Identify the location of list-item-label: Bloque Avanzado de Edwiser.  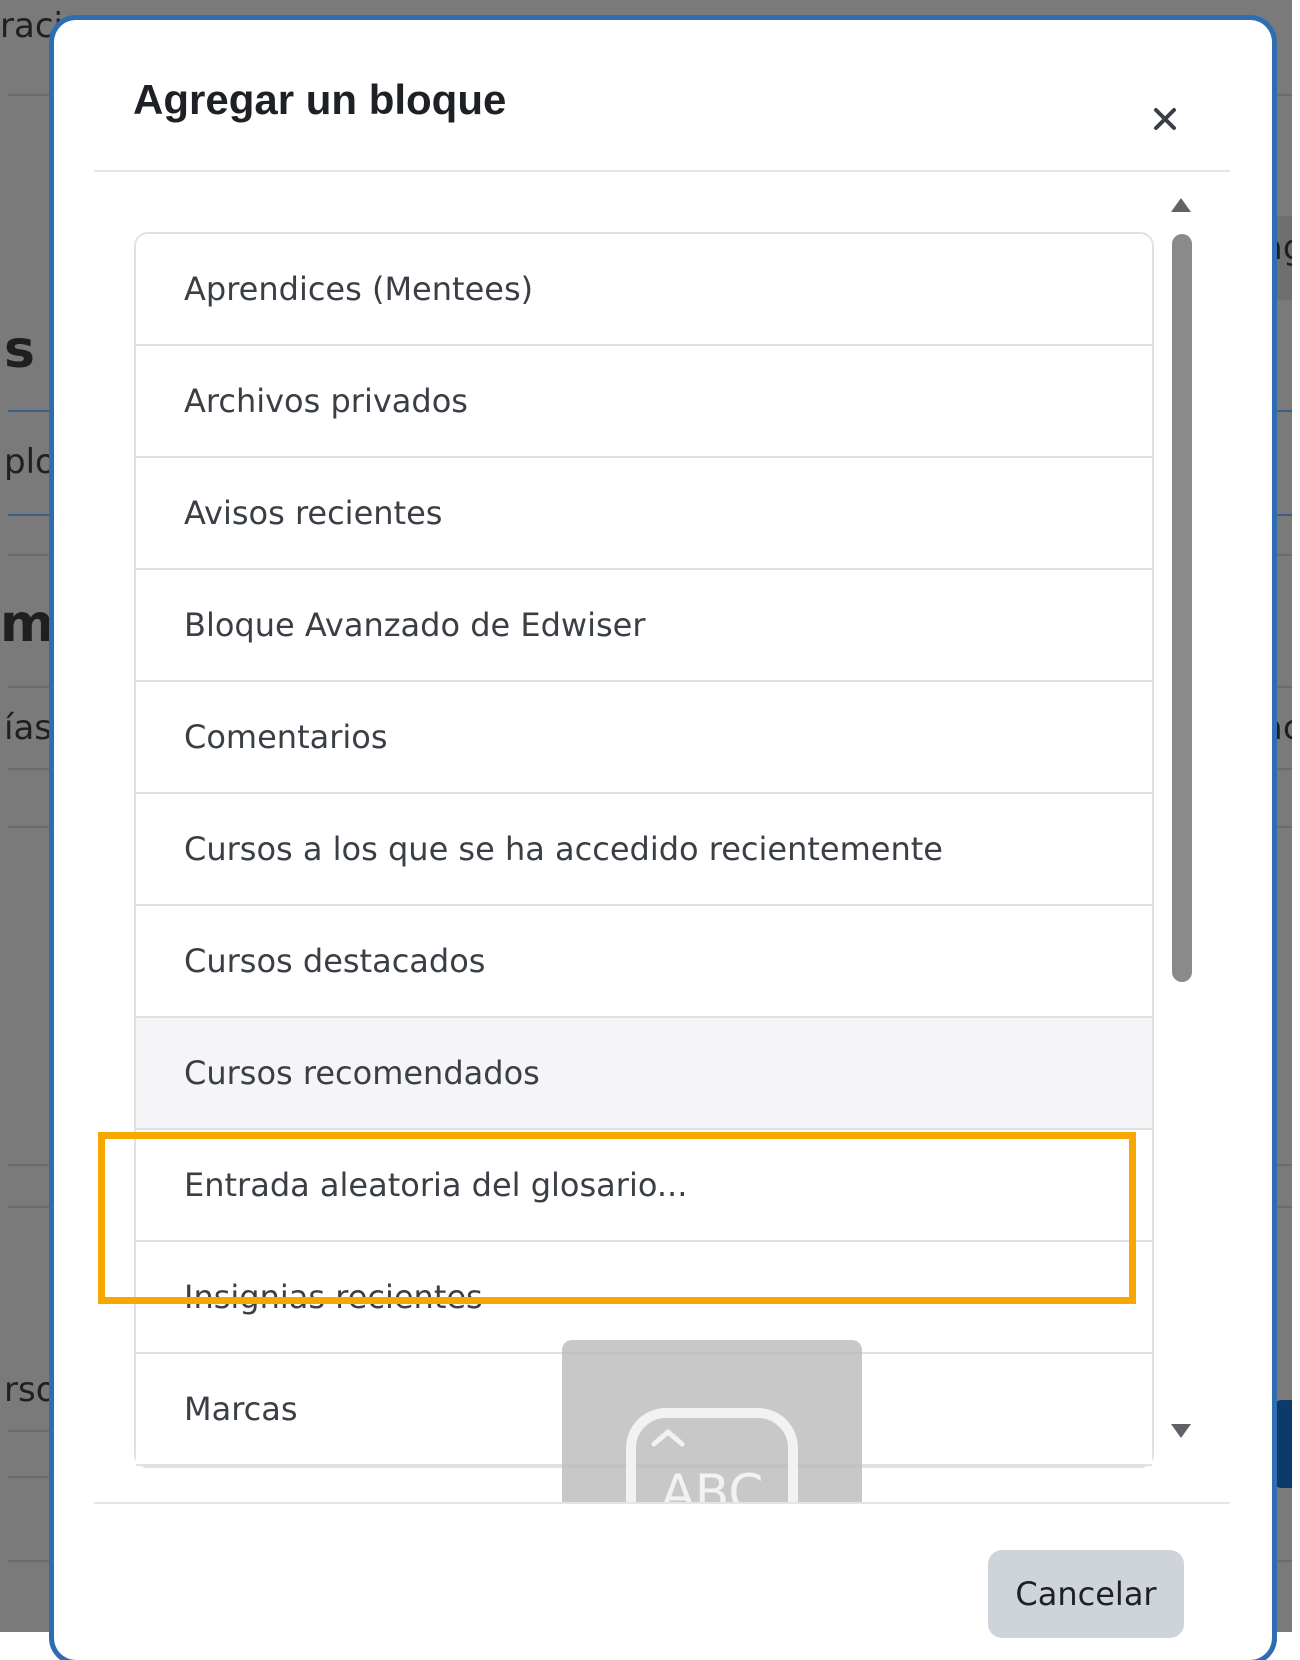
(415, 625).